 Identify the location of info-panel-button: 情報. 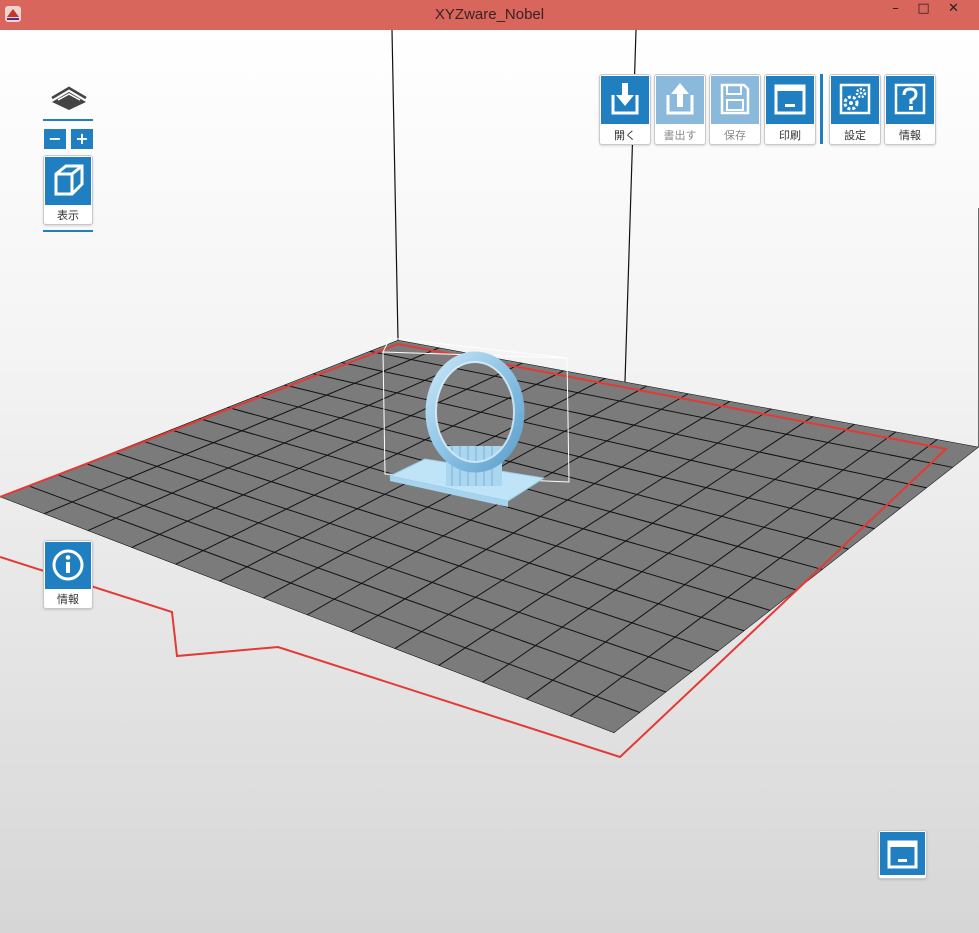
(68, 574).